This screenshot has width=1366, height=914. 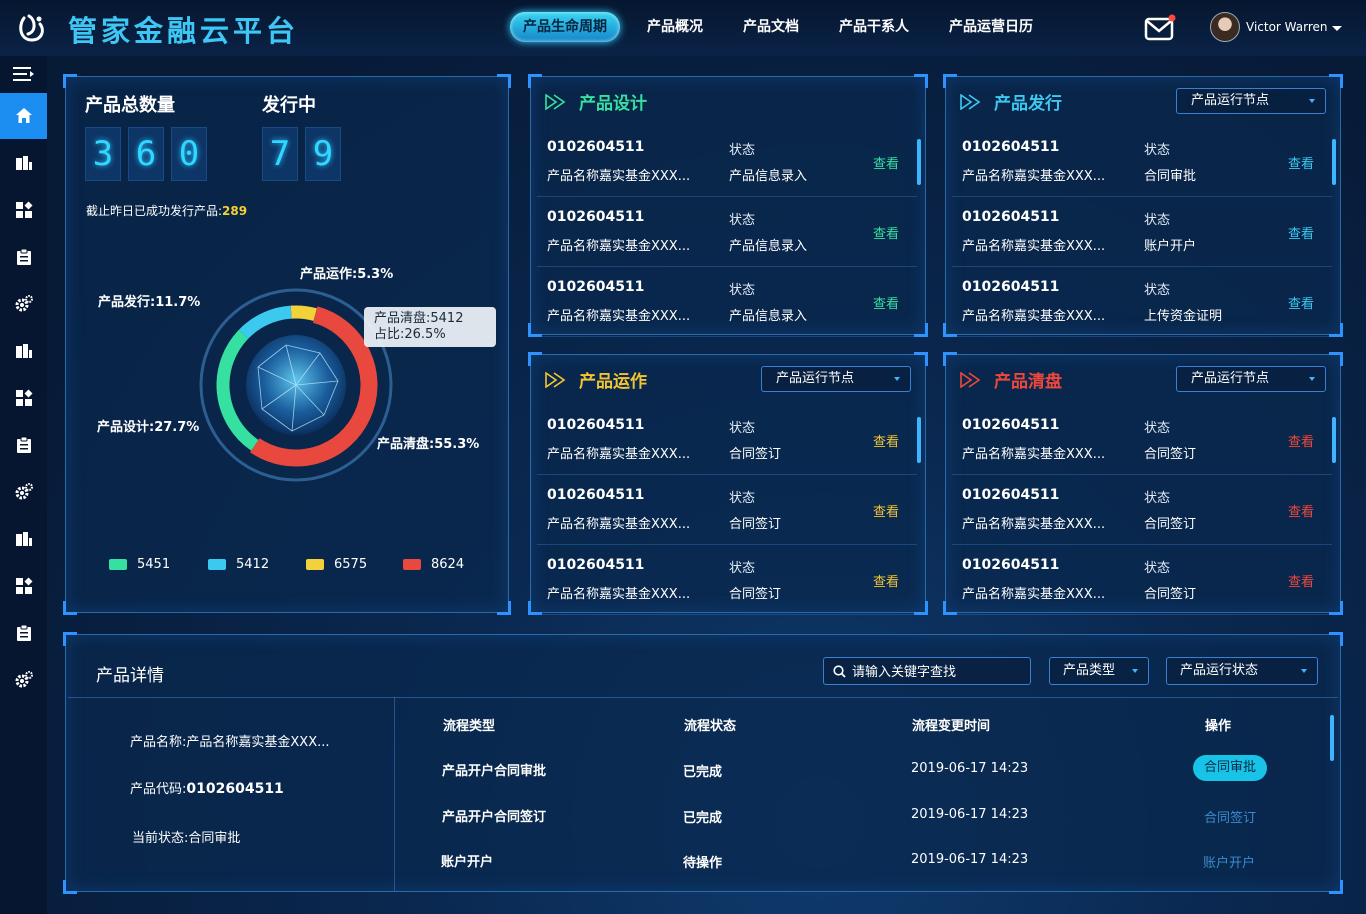 What do you see at coordinates (1219, 670) in the screenshot?
I see `product-status-select-label: 产品运行状态` at bounding box center [1219, 670].